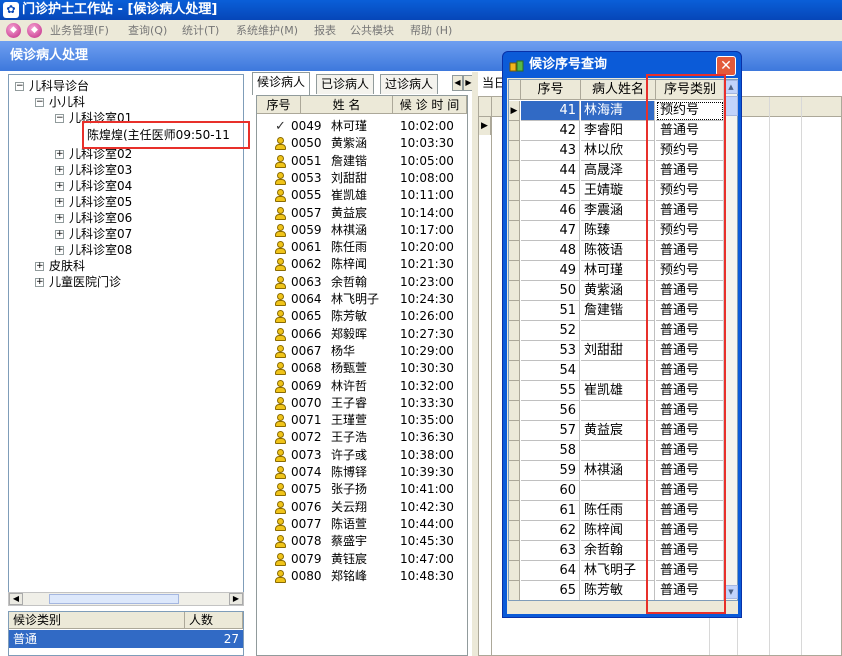  I want to click on patient-row: 0072 王子浩 10:36:30, so click(362, 437).